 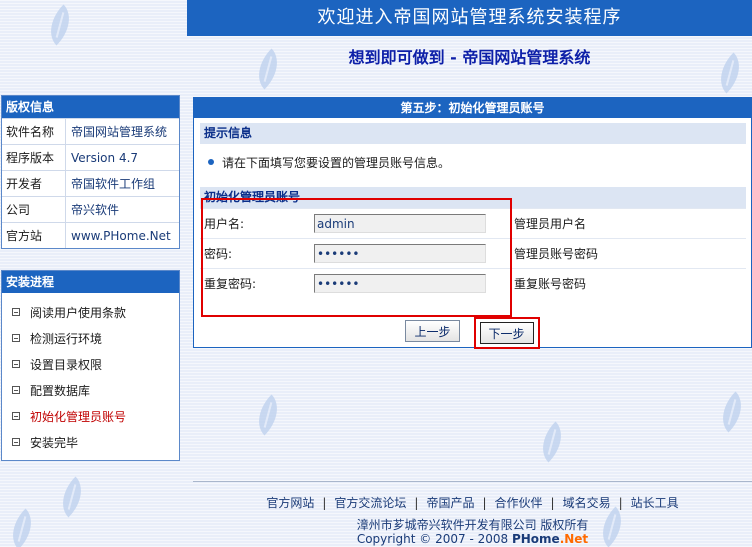 I want to click on info-row: 软件名称 帝国网站管理系统, so click(x=90, y=131).